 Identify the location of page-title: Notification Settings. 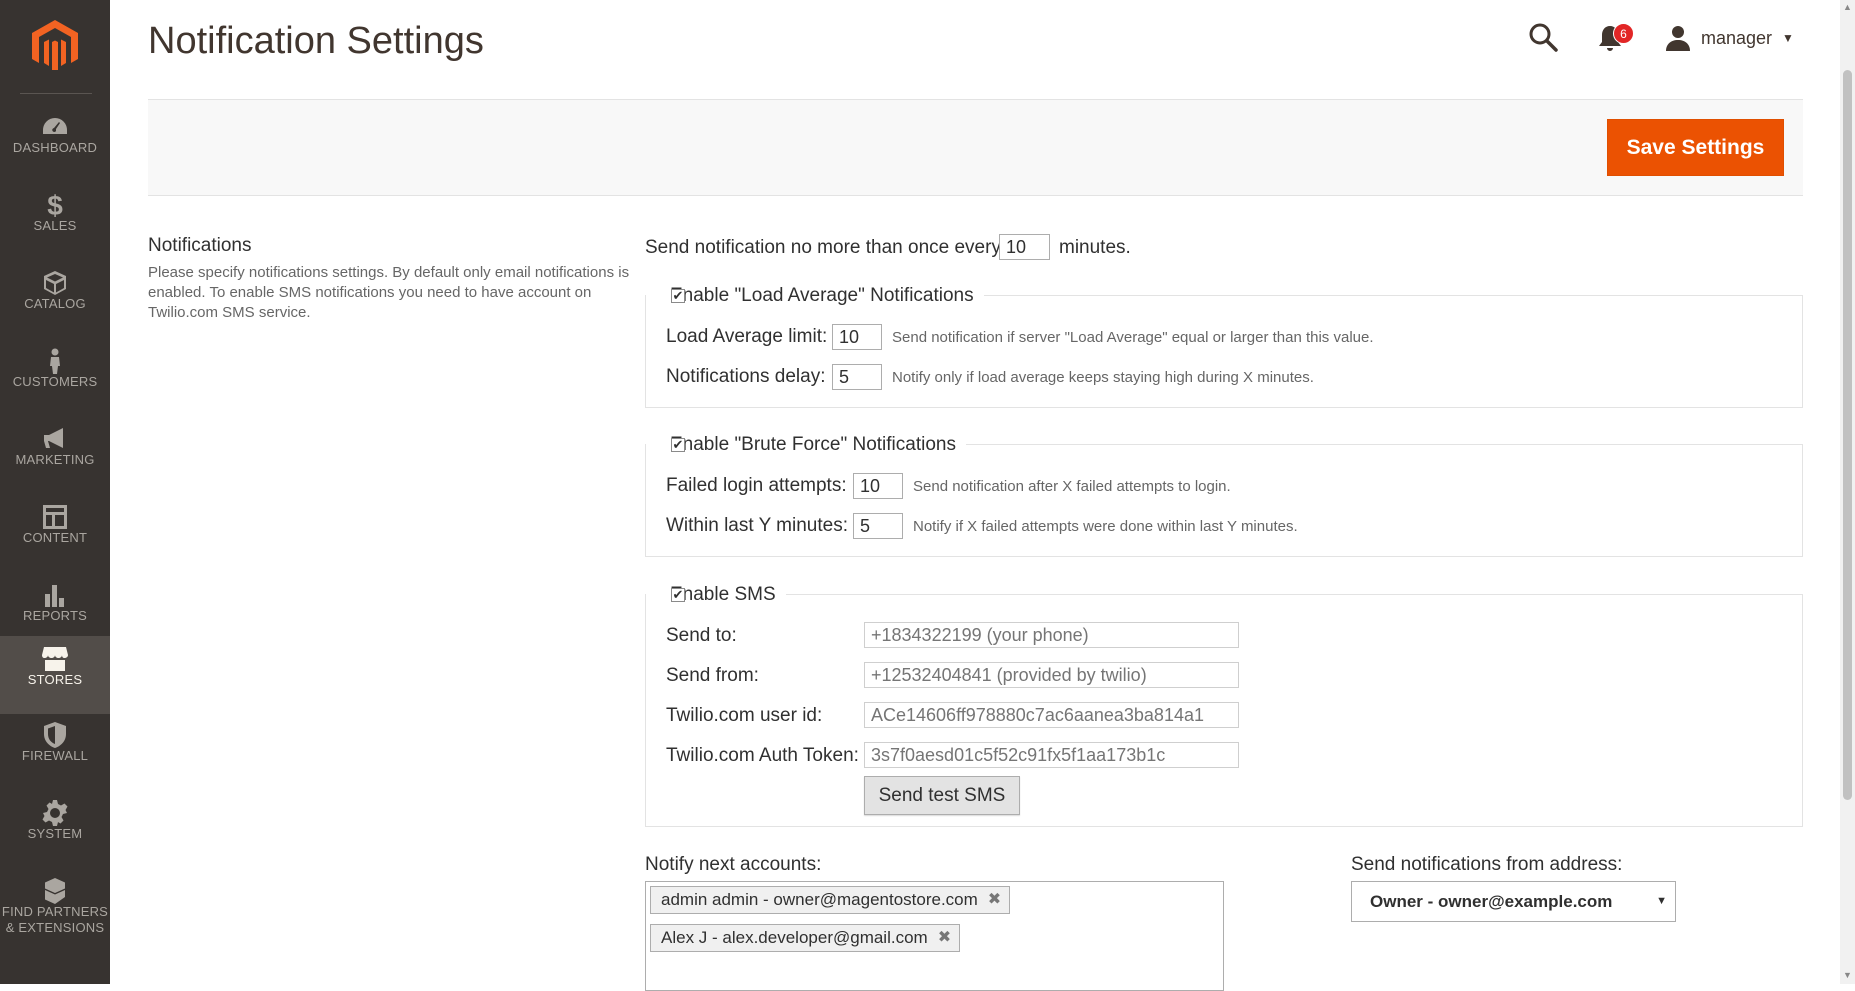
(316, 41).